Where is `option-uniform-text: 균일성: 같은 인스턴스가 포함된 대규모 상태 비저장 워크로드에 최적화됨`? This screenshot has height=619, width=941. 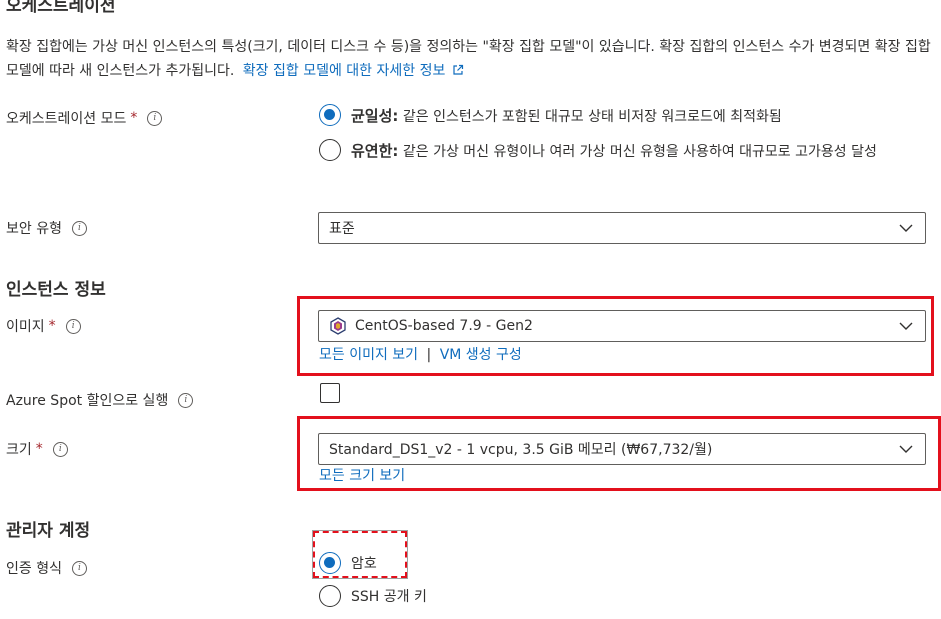 option-uniform-text: 균일성: 같은 인스턴스가 포함된 대규모 상태 비저장 워크로드에 최적화됨 is located at coordinates (566, 116).